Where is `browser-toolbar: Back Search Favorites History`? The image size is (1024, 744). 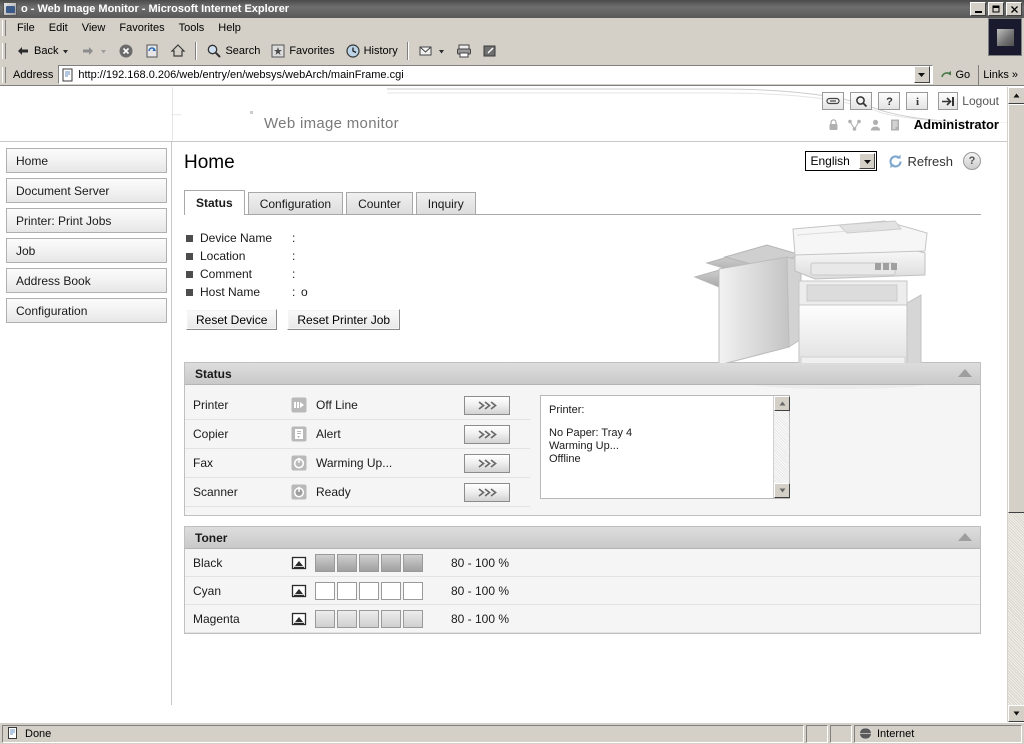
browser-toolbar: Back Search Favorites History is located at coordinates (512, 51).